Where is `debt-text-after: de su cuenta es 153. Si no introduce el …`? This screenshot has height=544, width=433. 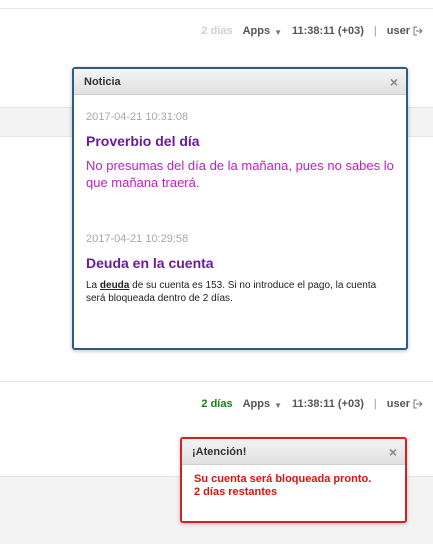
debt-text-after: de su cuenta es 153. Si no introduce el … is located at coordinates (231, 292).